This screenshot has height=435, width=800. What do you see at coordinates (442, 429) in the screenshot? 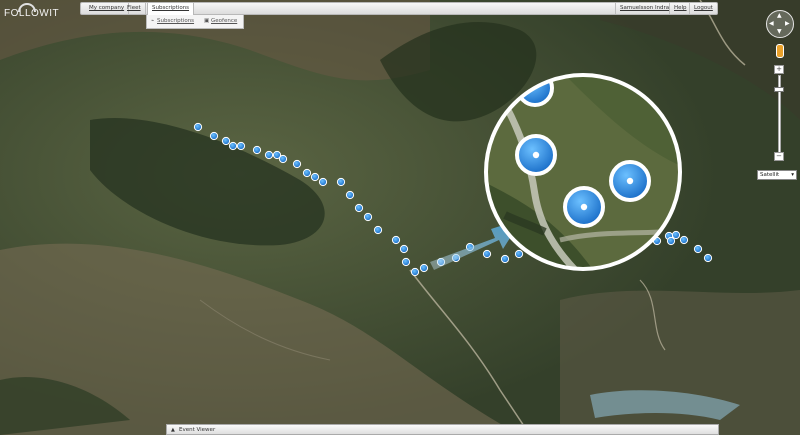
I see `event-viewer-bar: ▲ Event Viewer` at bounding box center [442, 429].